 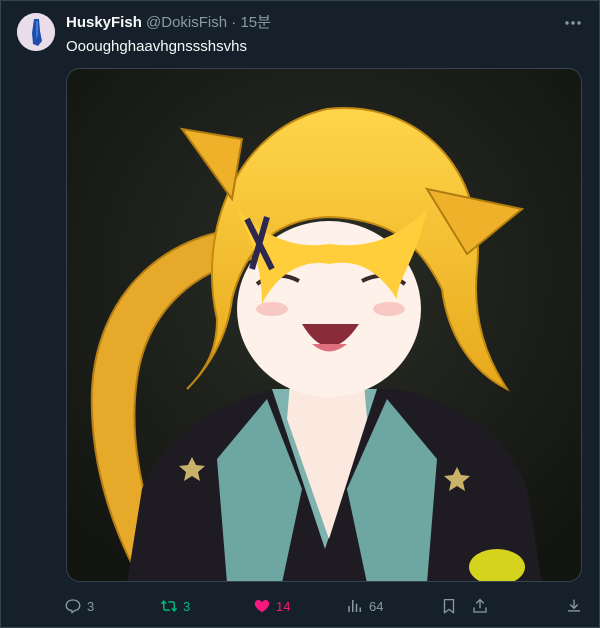 What do you see at coordinates (283, 606) in the screenshot?
I see `like-count: 14` at bounding box center [283, 606].